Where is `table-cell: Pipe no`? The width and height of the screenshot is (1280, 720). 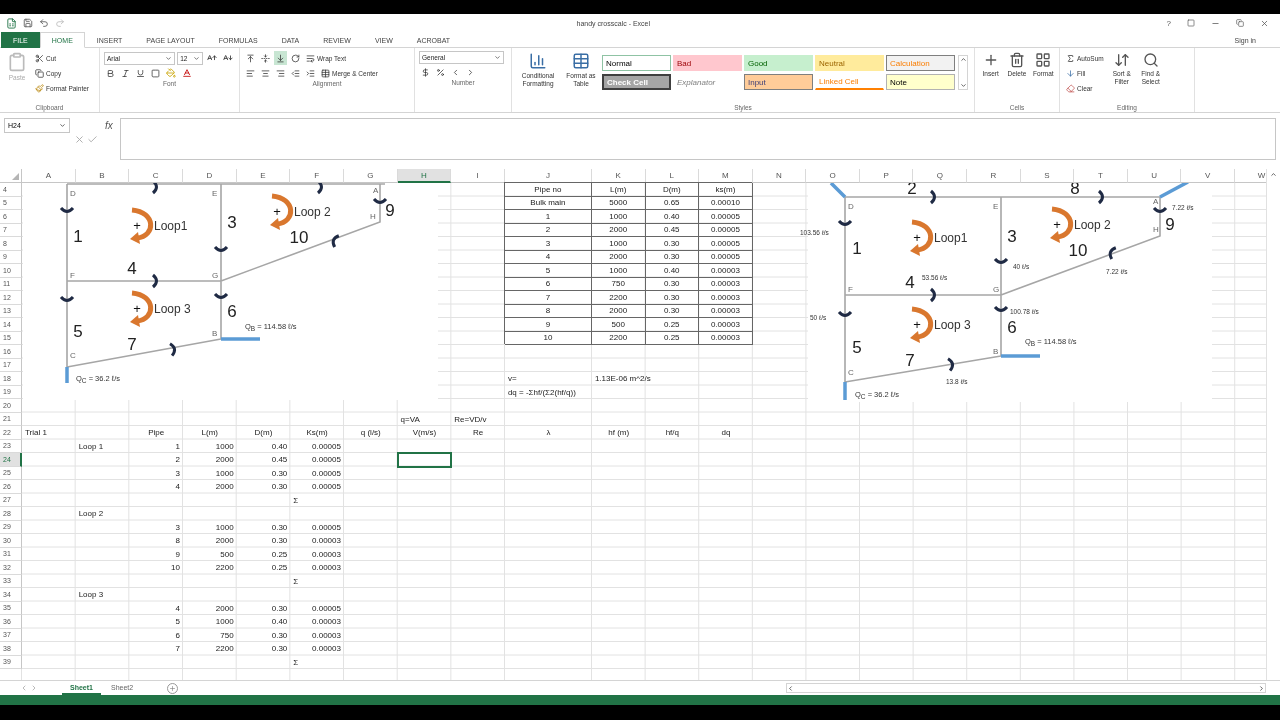 table-cell: Pipe no is located at coordinates (548, 190).